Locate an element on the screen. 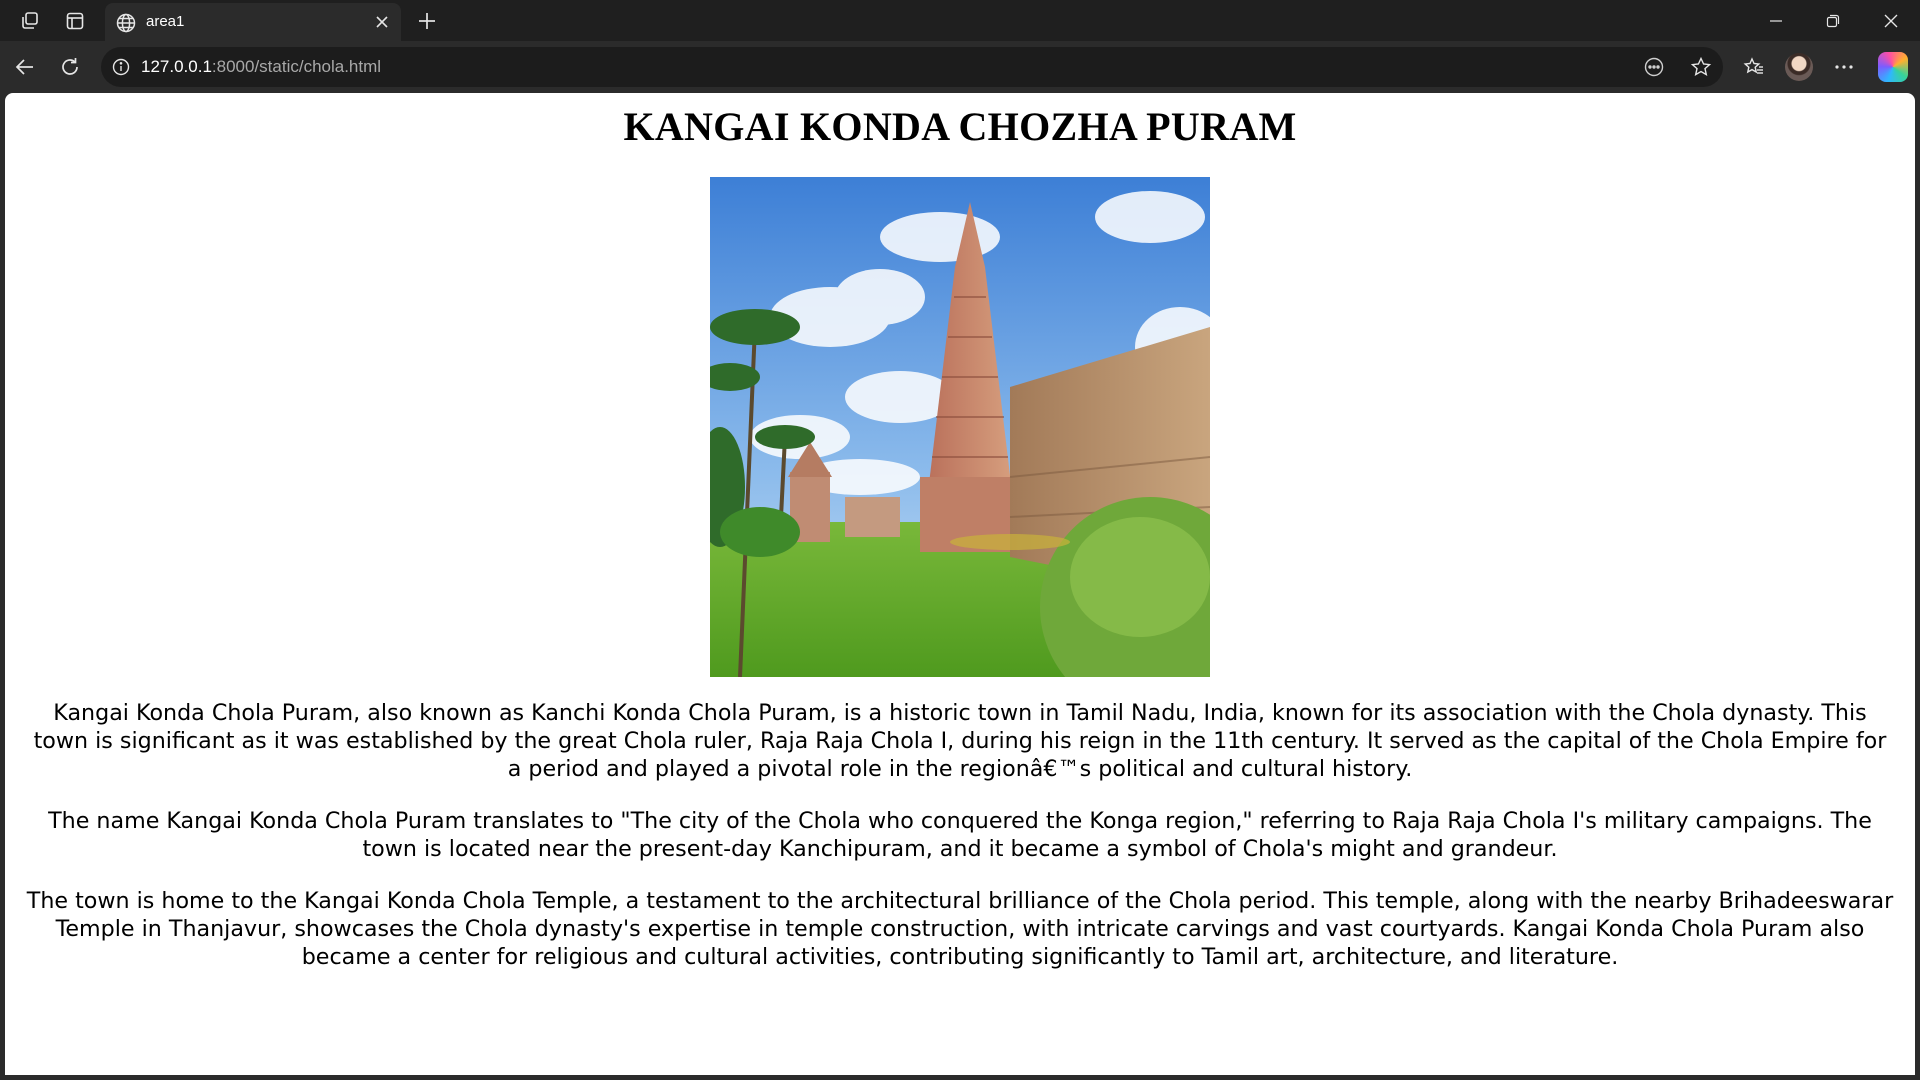  url-path: :8000/static/chola.html is located at coordinates (296, 66).